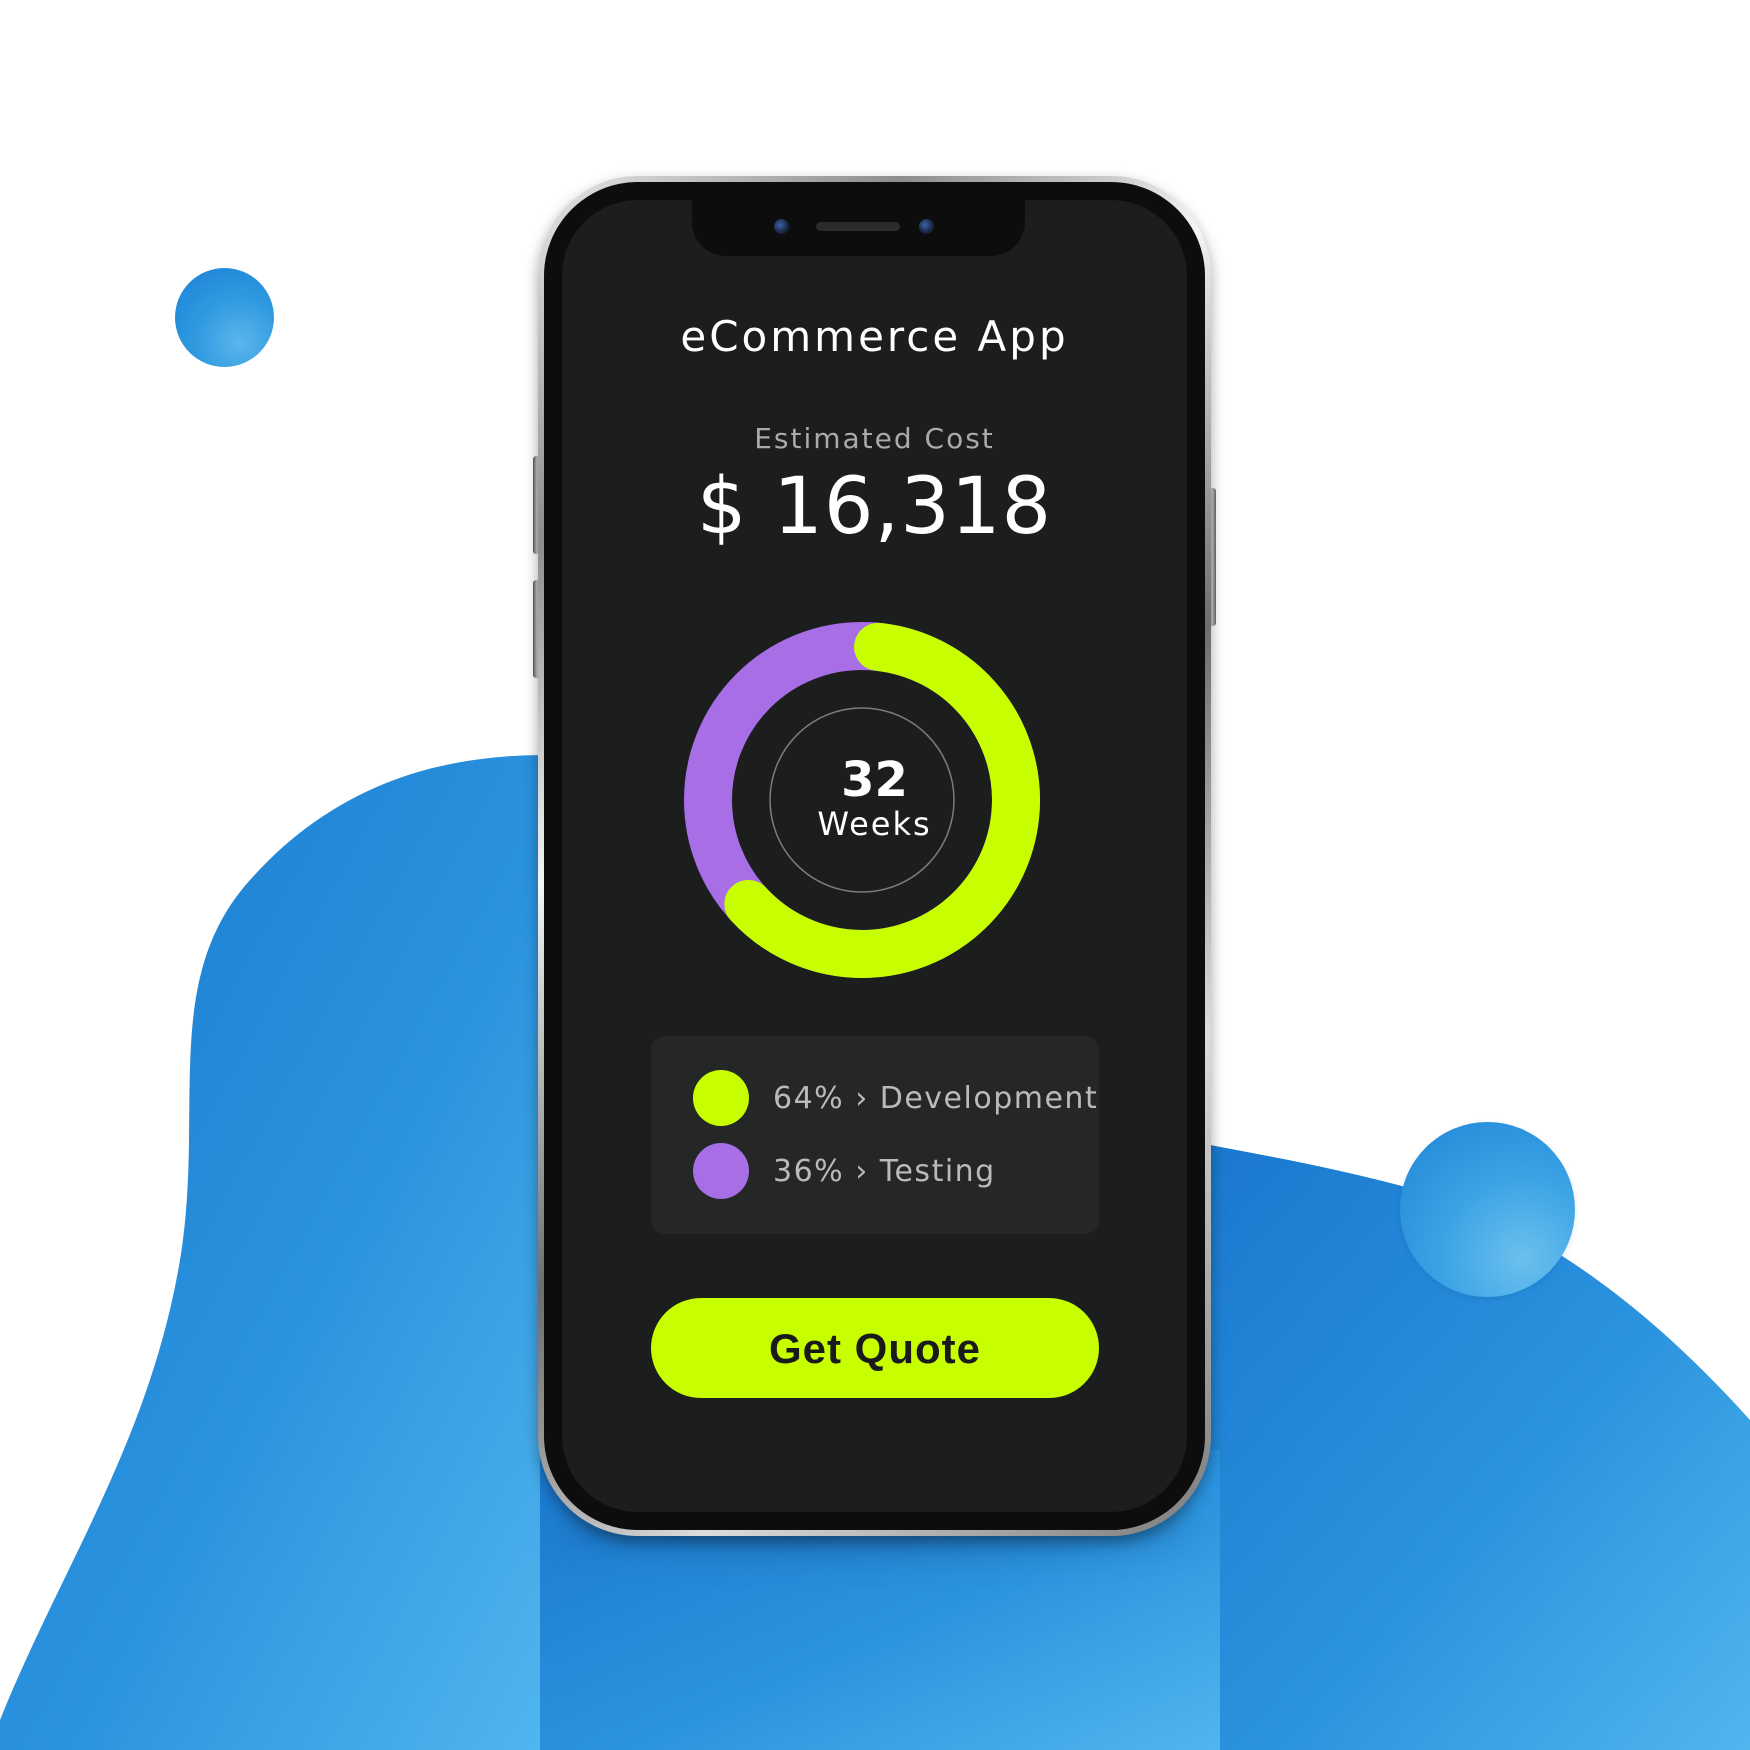  What do you see at coordinates (874, 824) in the screenshot?
I see `timeline-weeks-label: Weeks` at bounding box center [874, 824].